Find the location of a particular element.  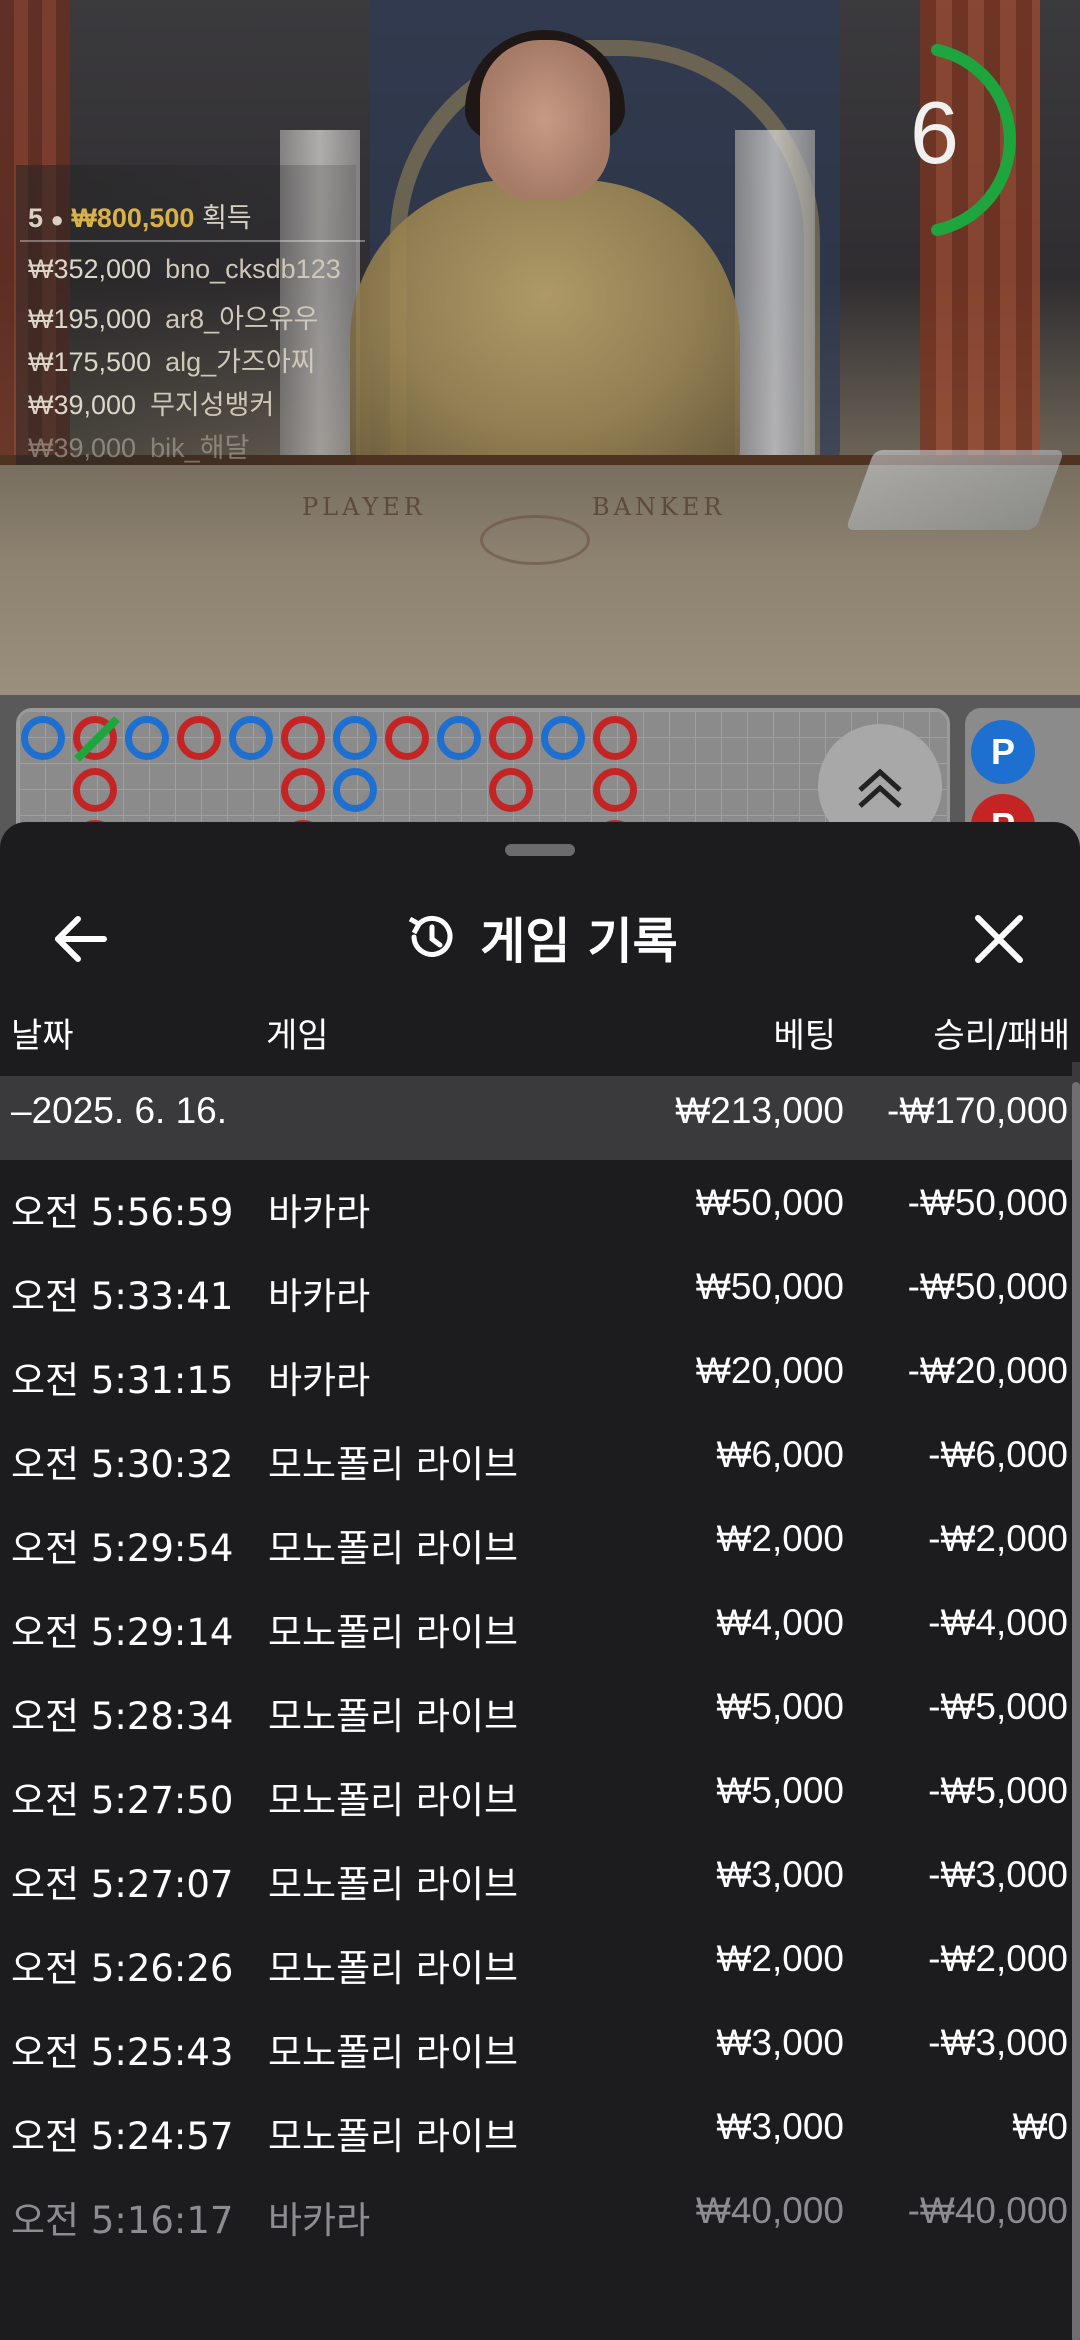

row-bet: ₩2,000 is located at coordinates (780, 1538).